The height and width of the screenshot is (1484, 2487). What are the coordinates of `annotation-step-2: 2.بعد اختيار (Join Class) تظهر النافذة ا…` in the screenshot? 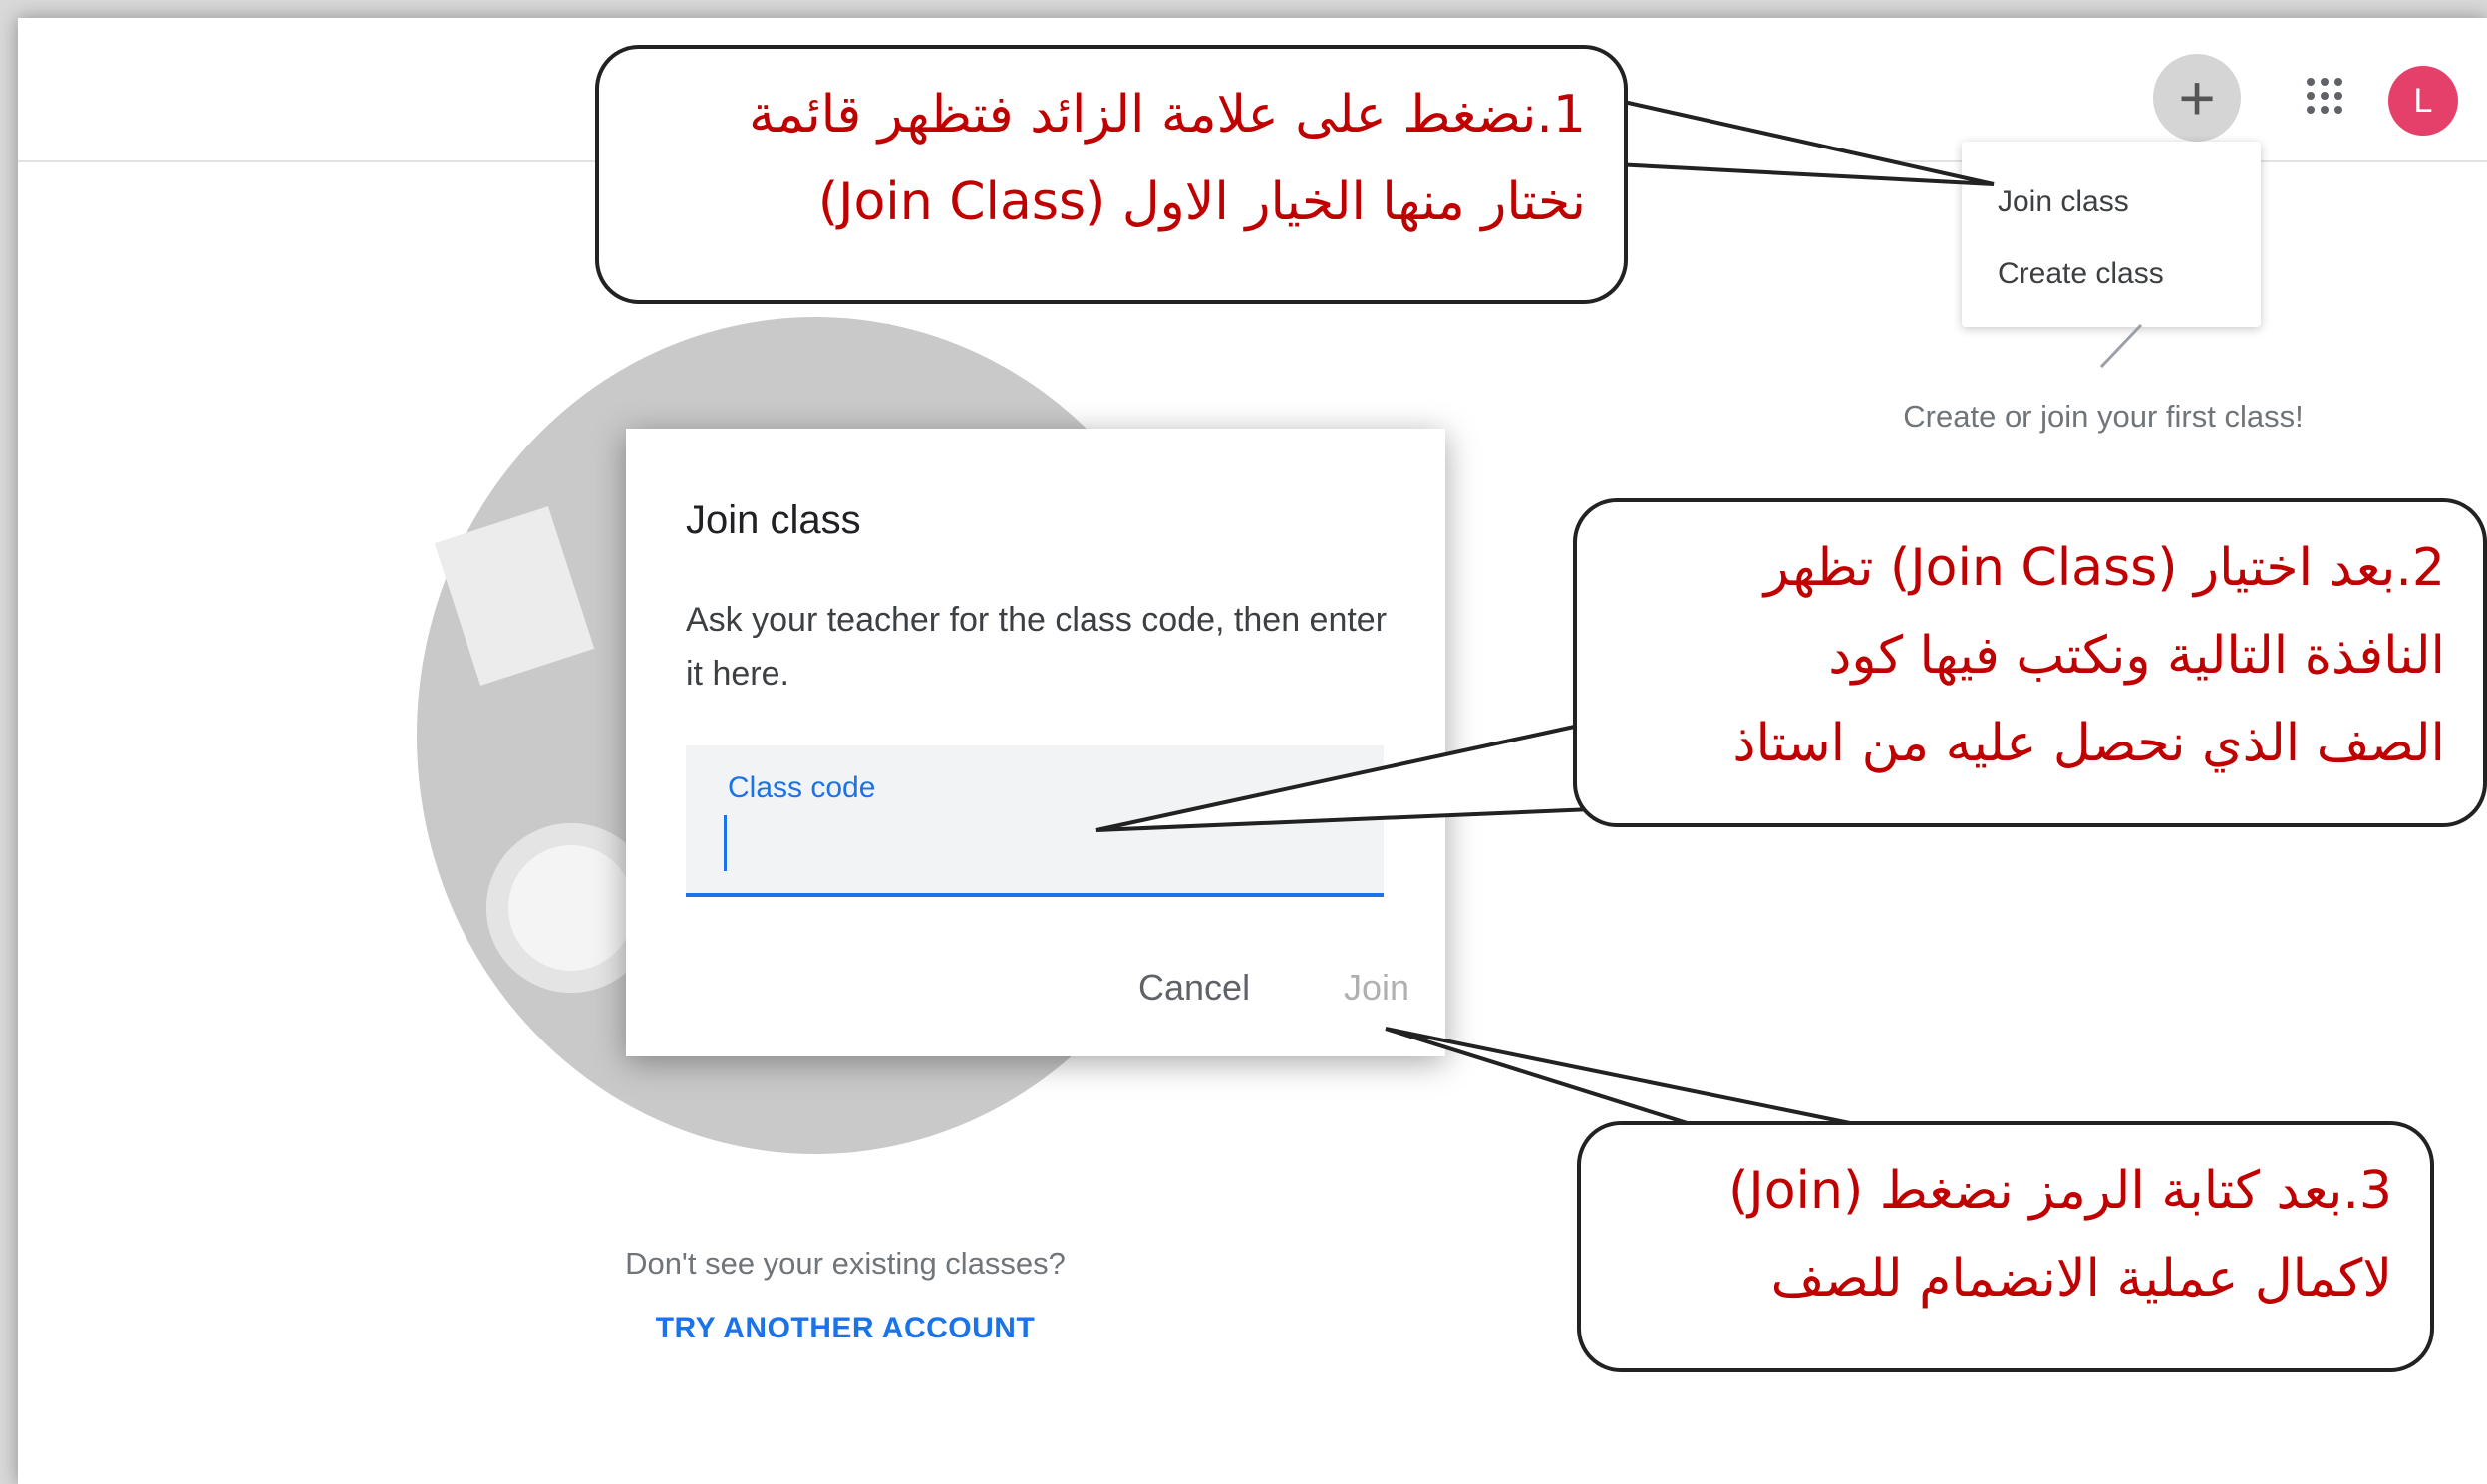 It's located at (2030, 662).